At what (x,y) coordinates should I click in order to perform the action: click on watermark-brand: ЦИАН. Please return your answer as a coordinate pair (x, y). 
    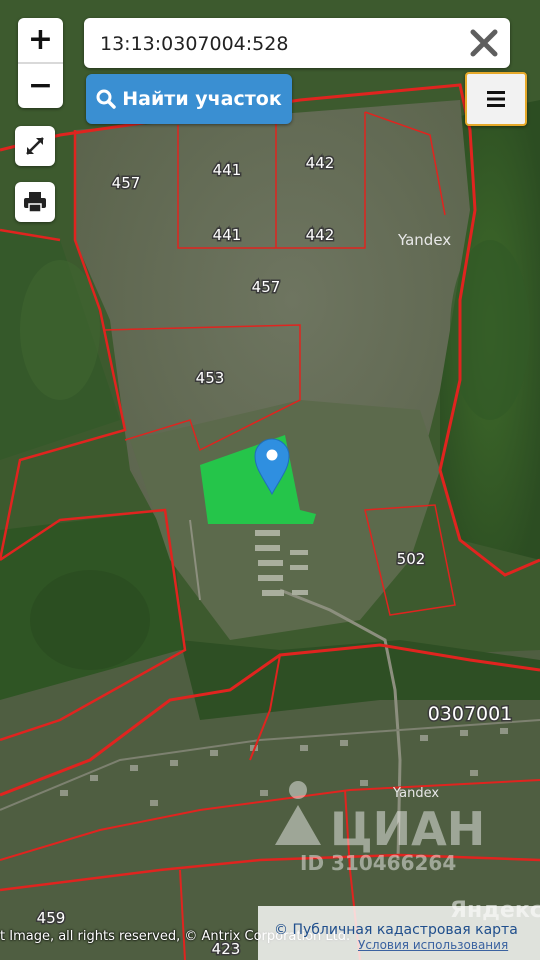
    Looking at the image, I should click on (407, 829).